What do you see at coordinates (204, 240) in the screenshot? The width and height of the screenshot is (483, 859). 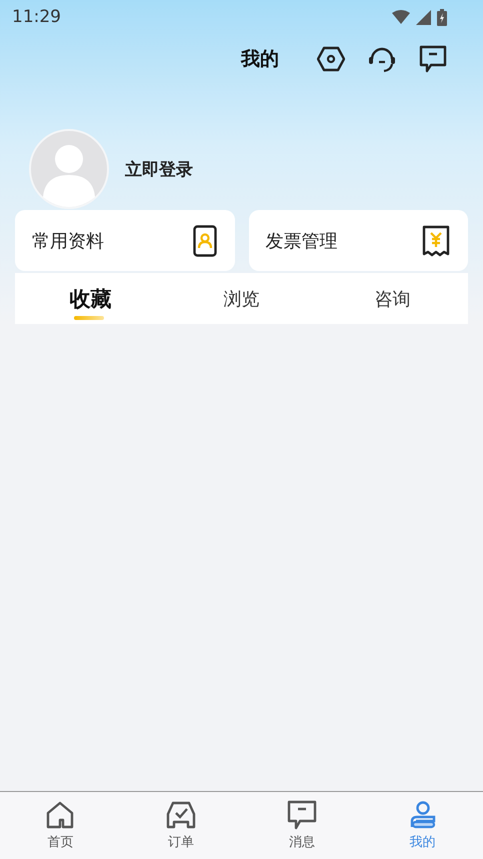 I see `contact-card-icon` at bounding box center [204, 240].